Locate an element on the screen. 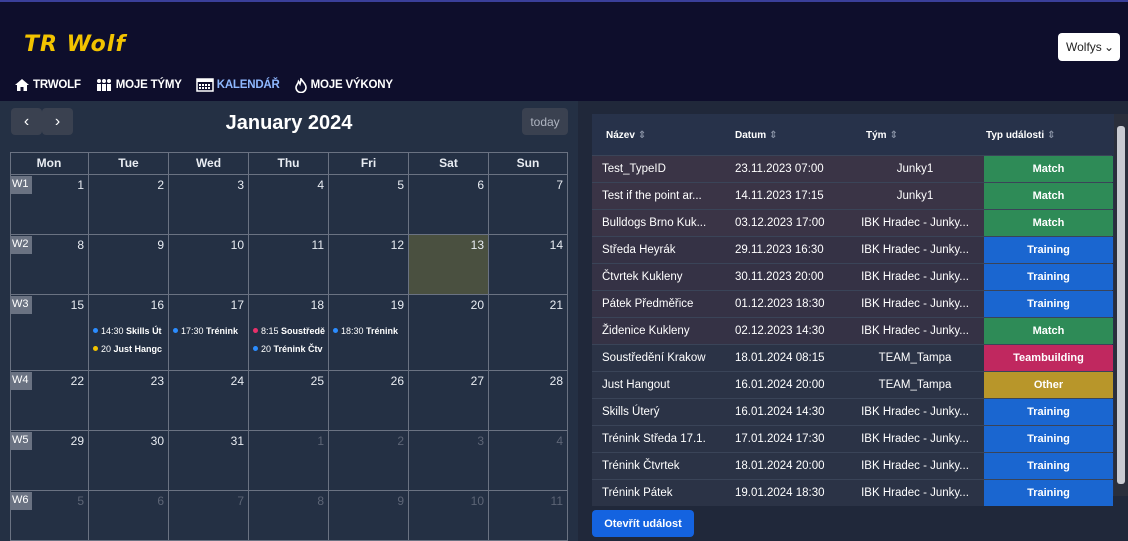  day-cell: 31 is located at coordinates (209, 461).